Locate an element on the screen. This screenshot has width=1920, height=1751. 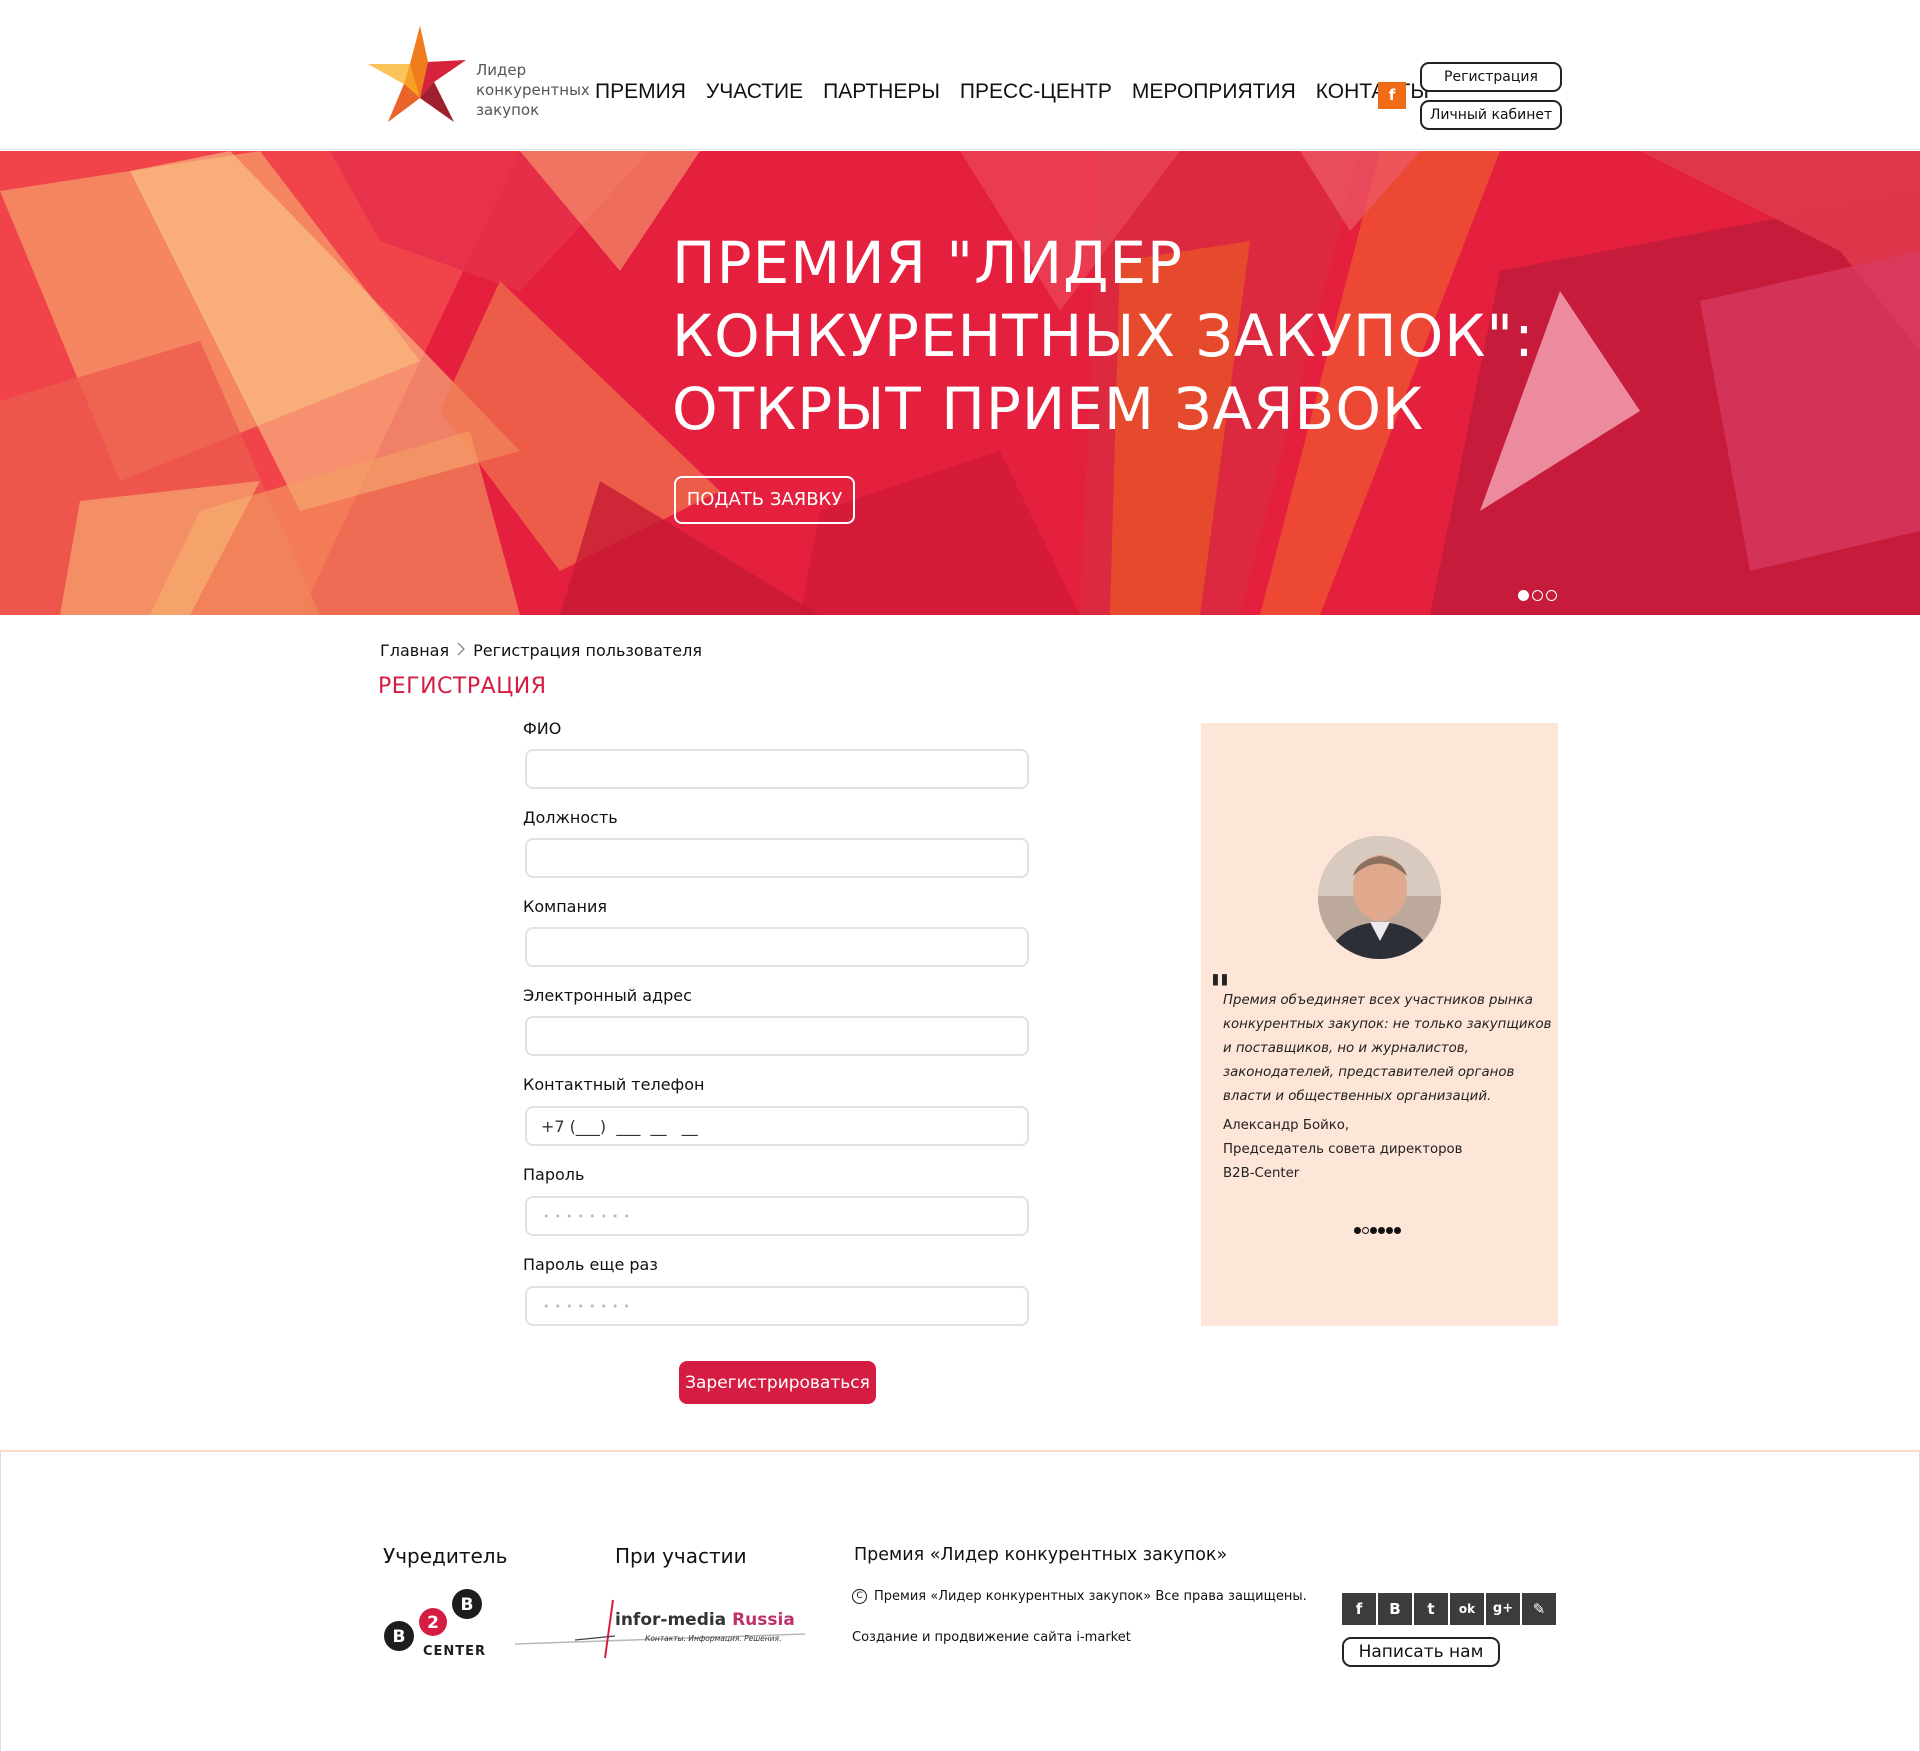
infor-media-accent: Russia is located at coordinates (763, 1620).